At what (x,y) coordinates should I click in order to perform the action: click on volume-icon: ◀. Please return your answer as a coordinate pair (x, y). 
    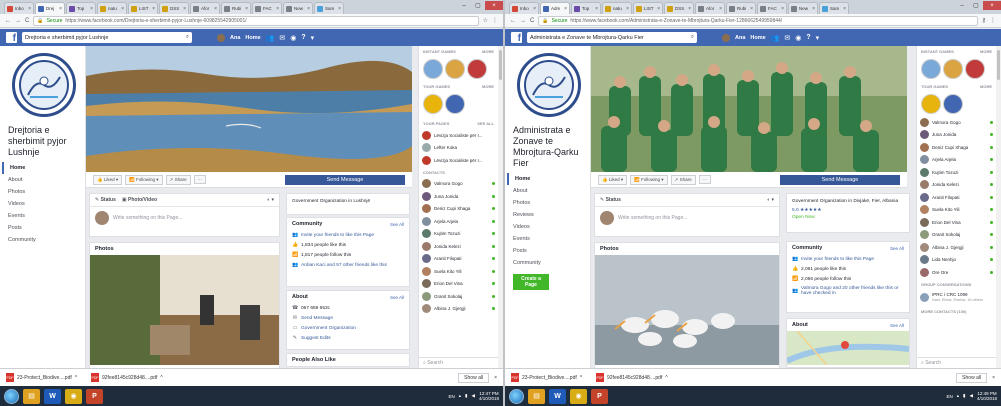
    Looking at the image, I should click on (473, 396).